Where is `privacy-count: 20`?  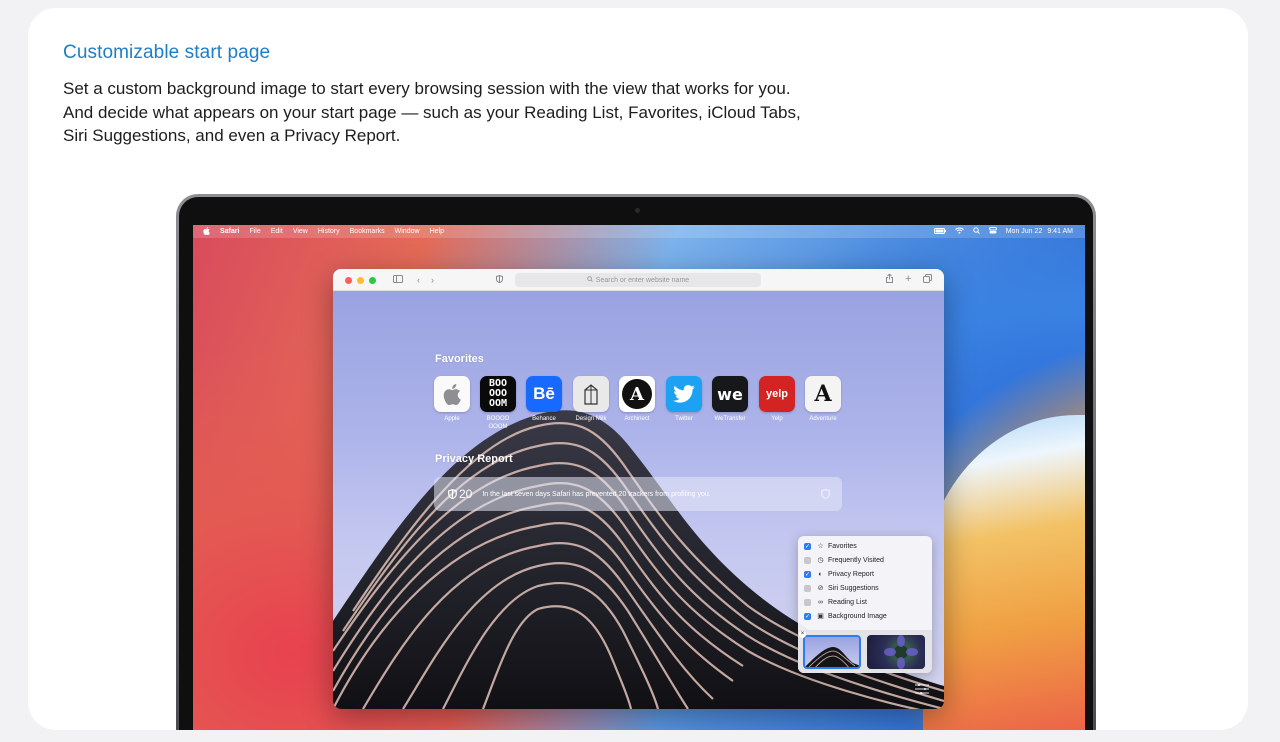
privacy-count: 20 is located at coordinates (460, 494).